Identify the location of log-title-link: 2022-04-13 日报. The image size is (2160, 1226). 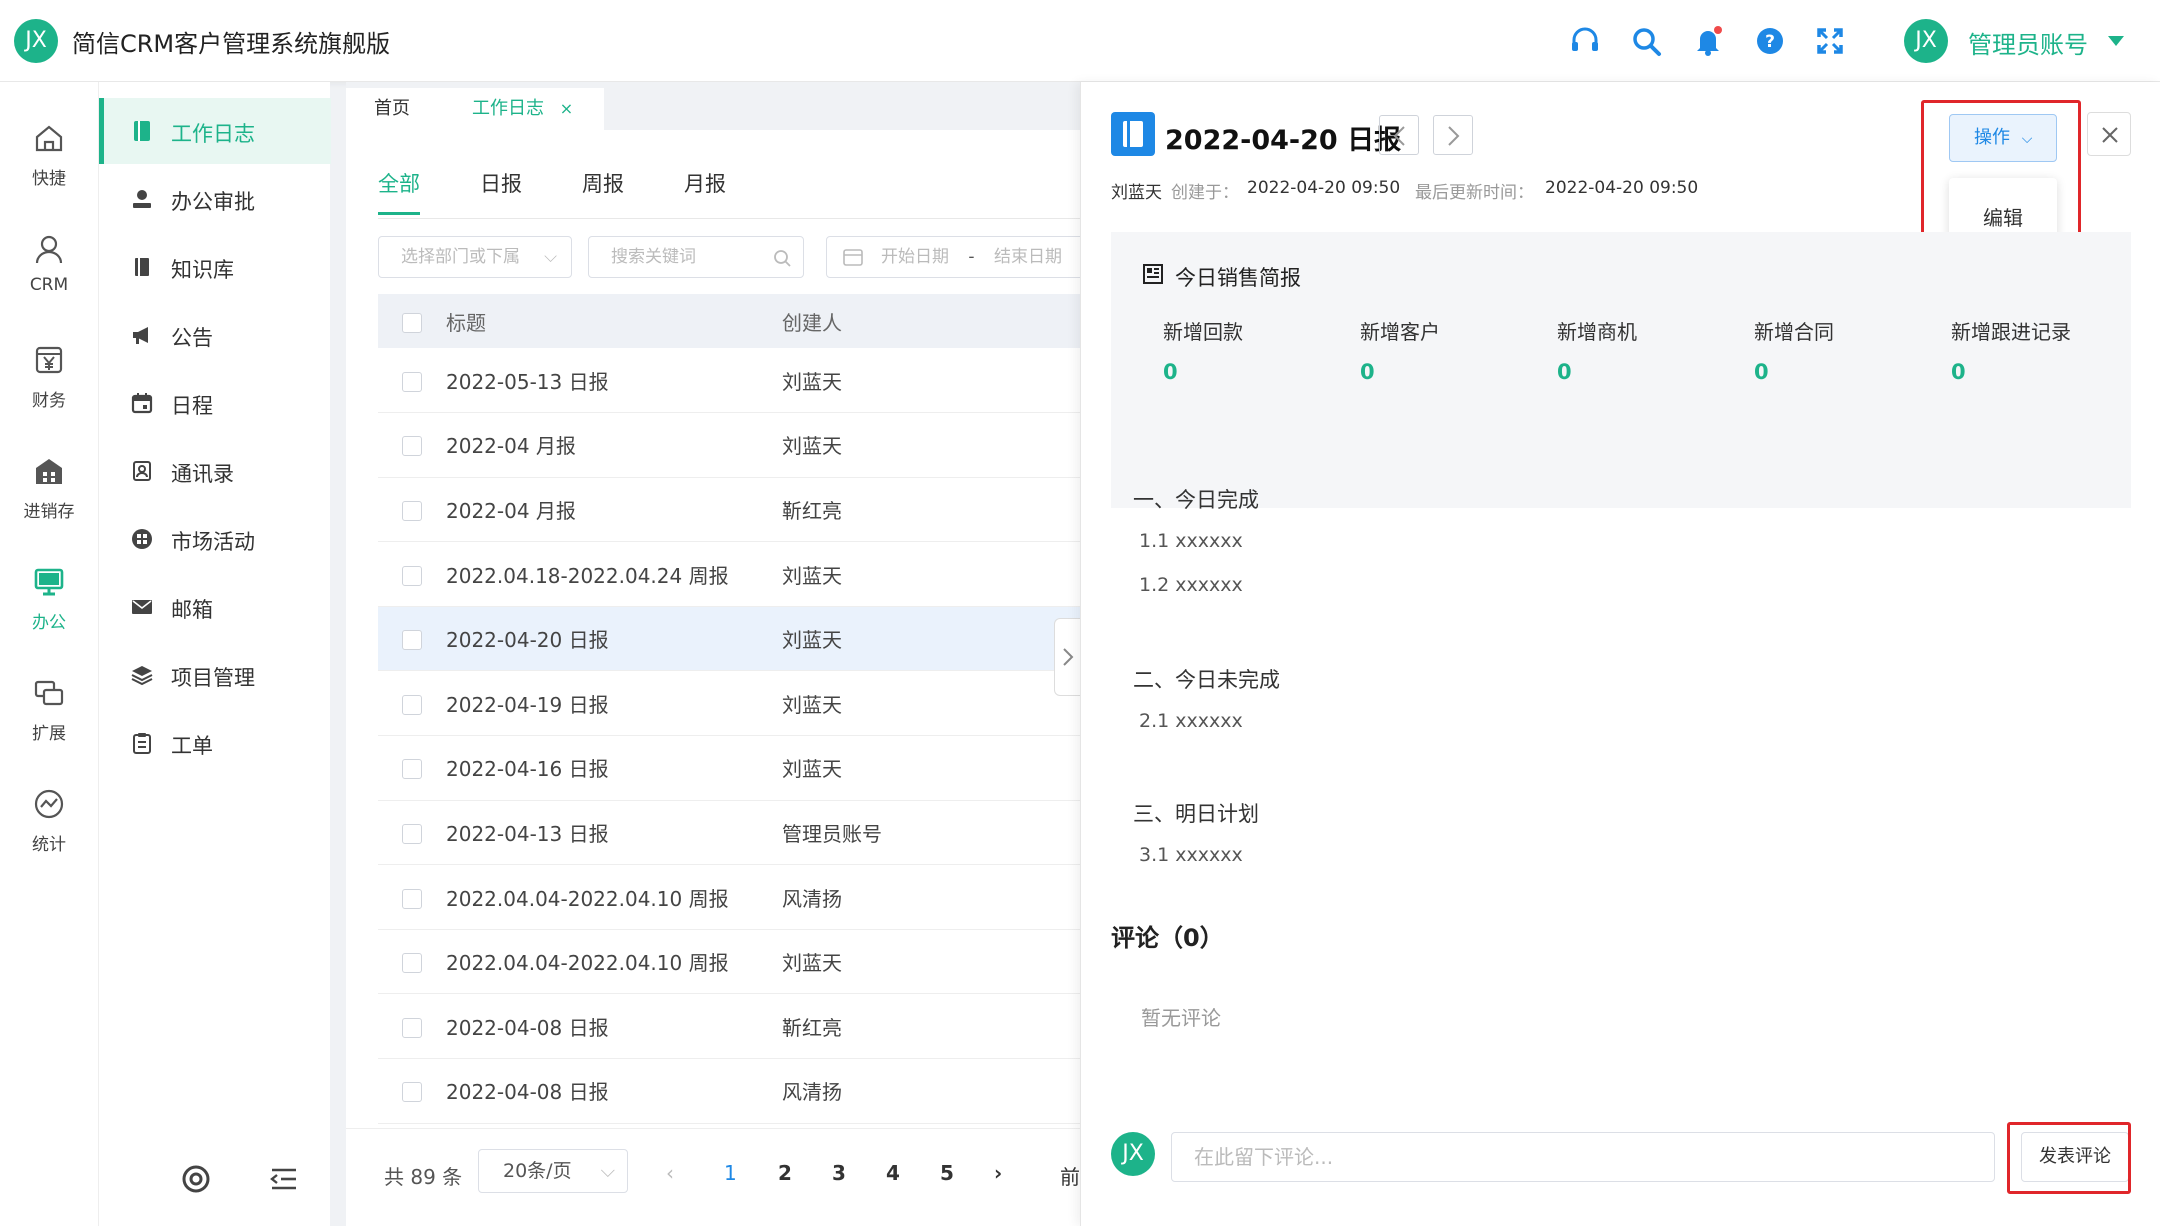
(614, 833).